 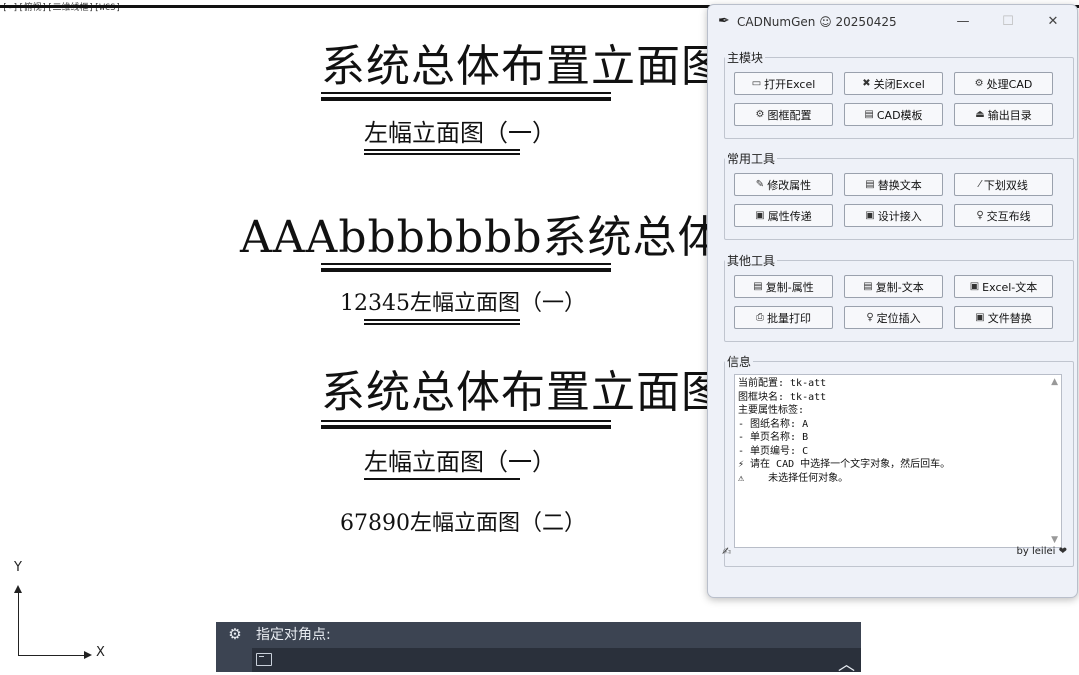 I want to click on locate-insert-button: ♀ 定位插入, so click(x=893, y=317).